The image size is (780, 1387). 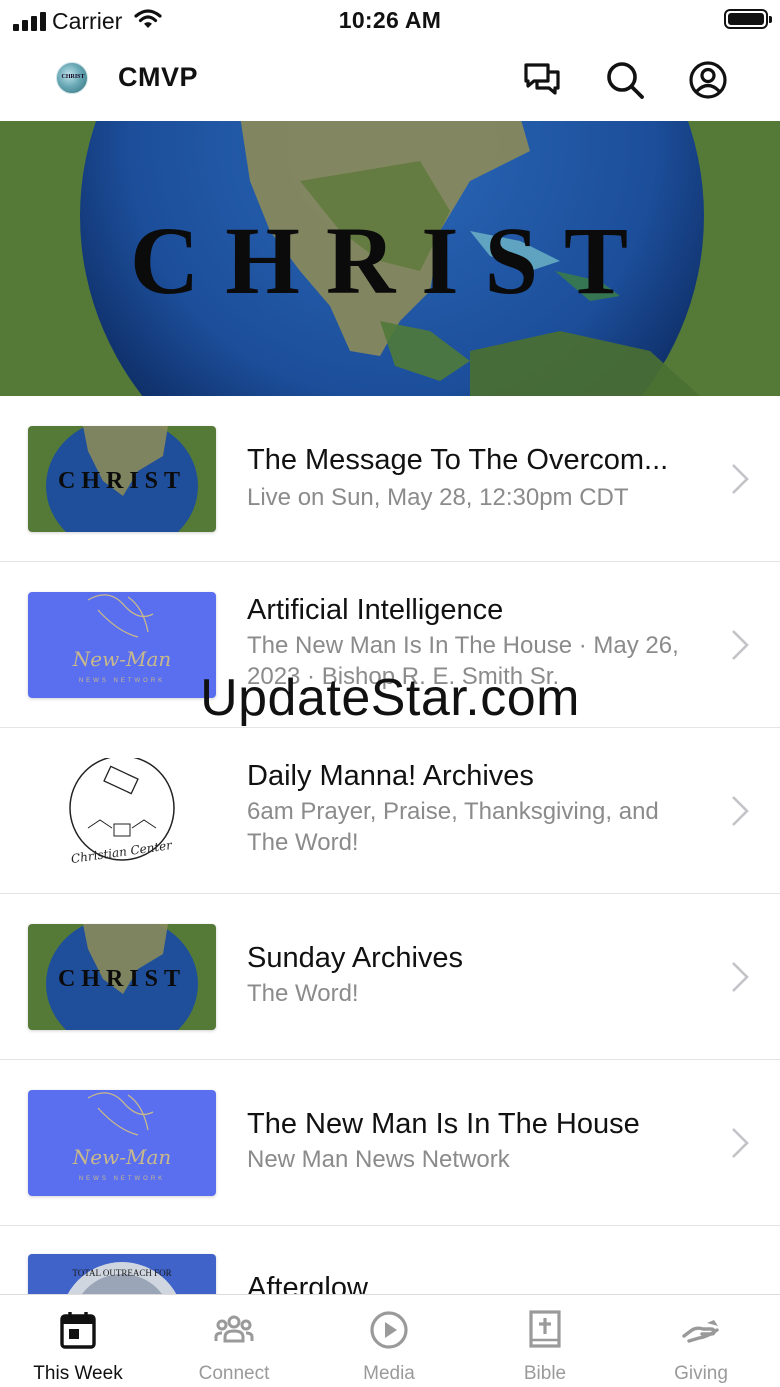 I want to click on bible-icon, so click(x=545, y=1329).